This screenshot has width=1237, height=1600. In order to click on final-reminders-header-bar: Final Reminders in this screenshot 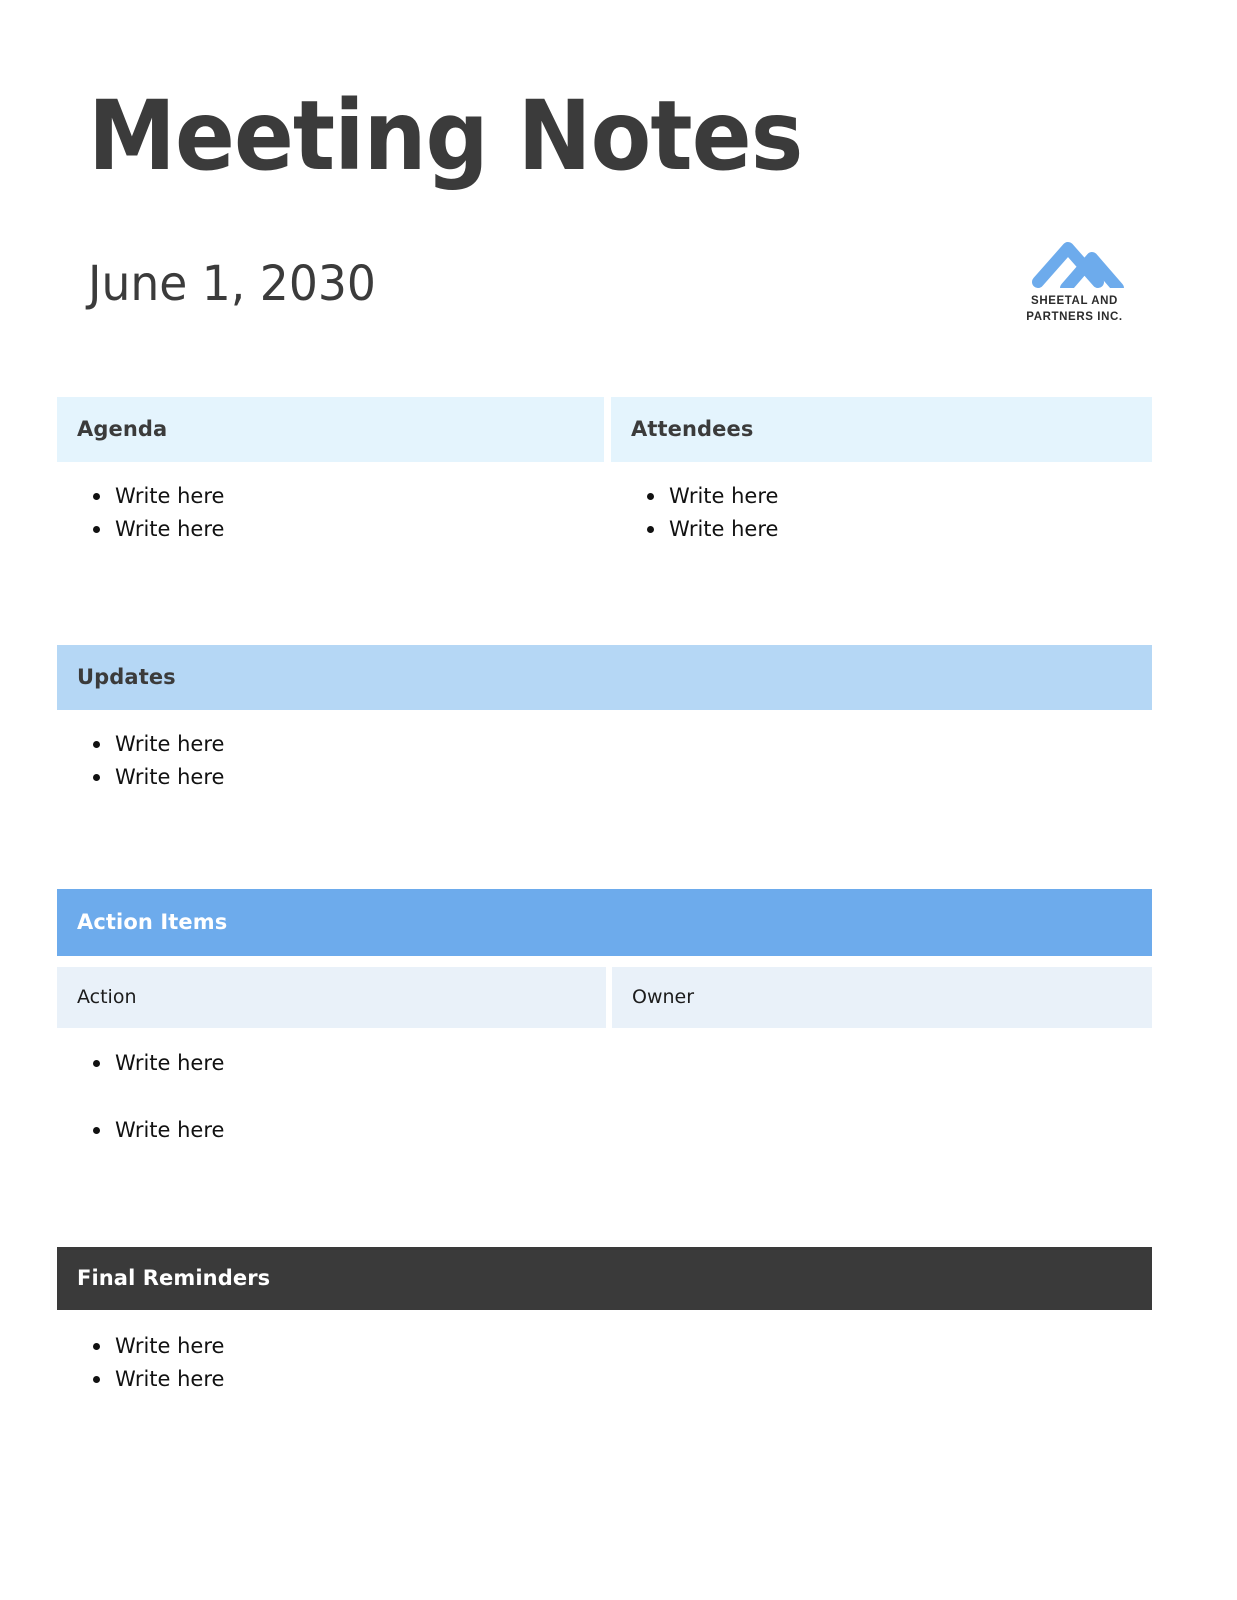, I will do `click(604, 1278)`.